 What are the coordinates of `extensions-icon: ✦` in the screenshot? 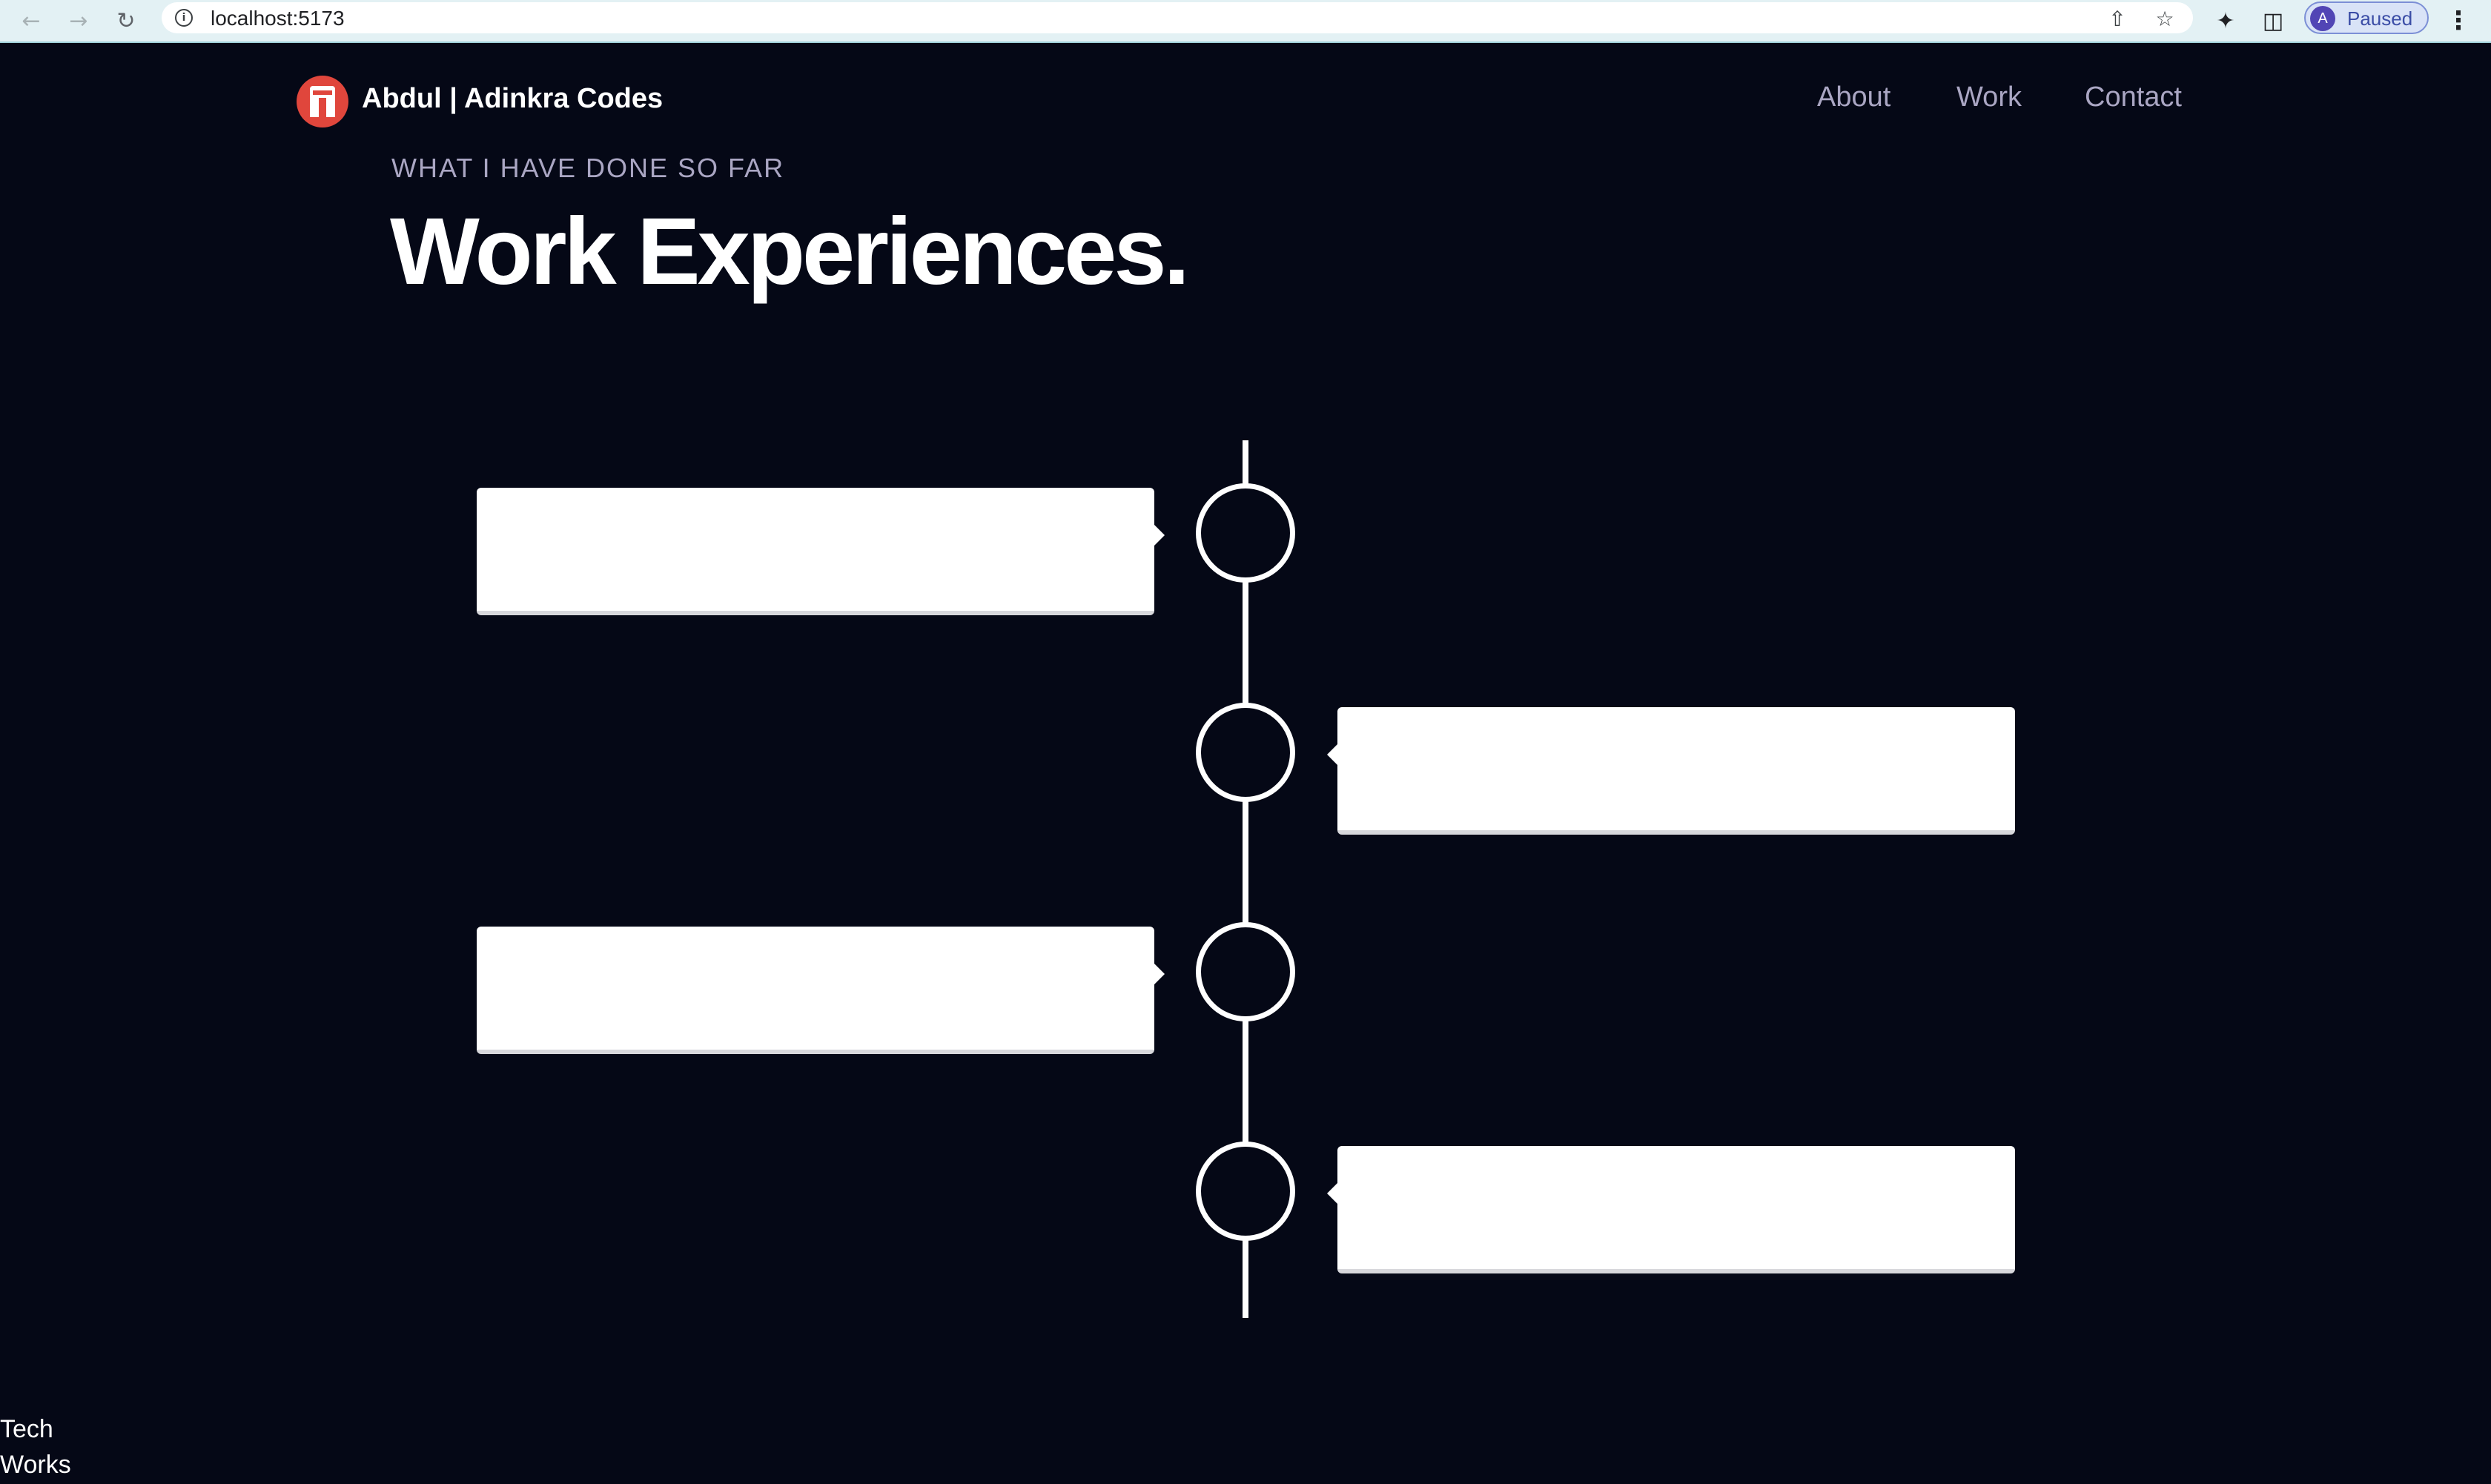 It's located at (2225, 20).